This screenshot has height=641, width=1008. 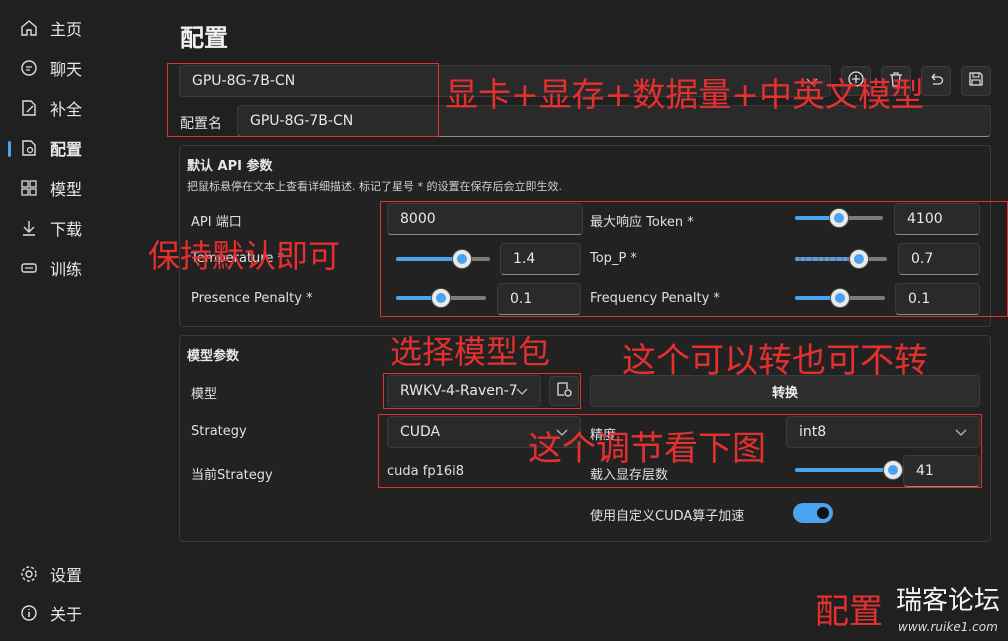 I want to click on current-strategy-label: 当前Strategy, so click(x=232, y=475).